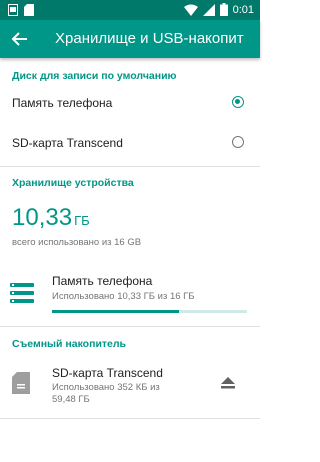  What do you see at coordinates (149, 38) in the screenshot?
I see `page-title: Хранилище и USB-накопит` at bounding box center [149, 38].